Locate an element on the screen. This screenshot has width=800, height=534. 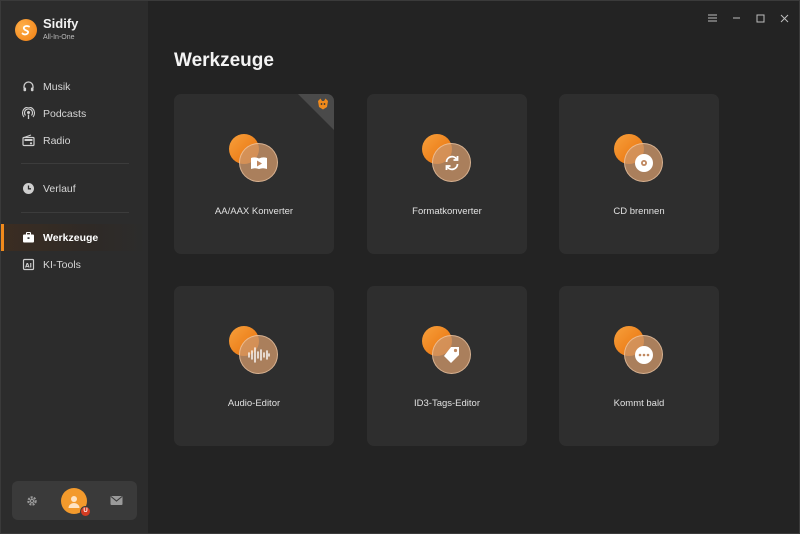
sidebar-item-werkzeuge: Werkzeuge is located at coordinates (74, 237).